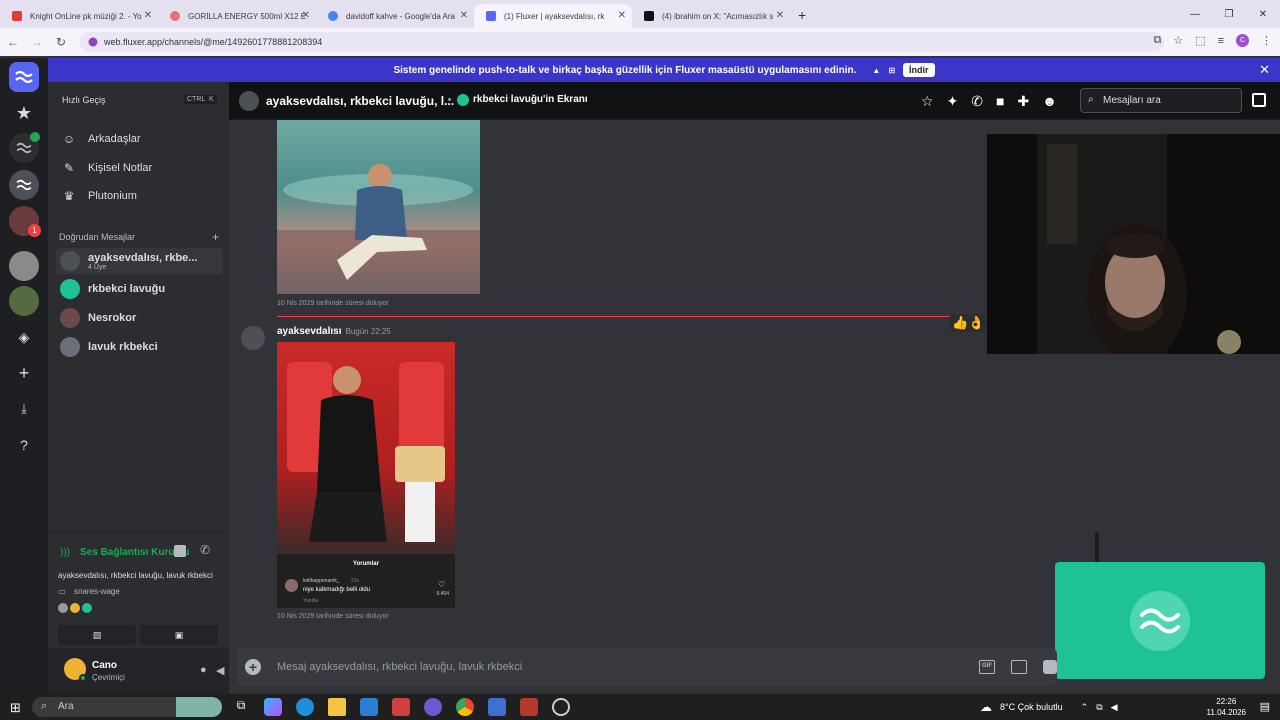  Describe the element at coordinates (977, 101) in the screenshot. I see `voice-call-icon: ✆` at that location.